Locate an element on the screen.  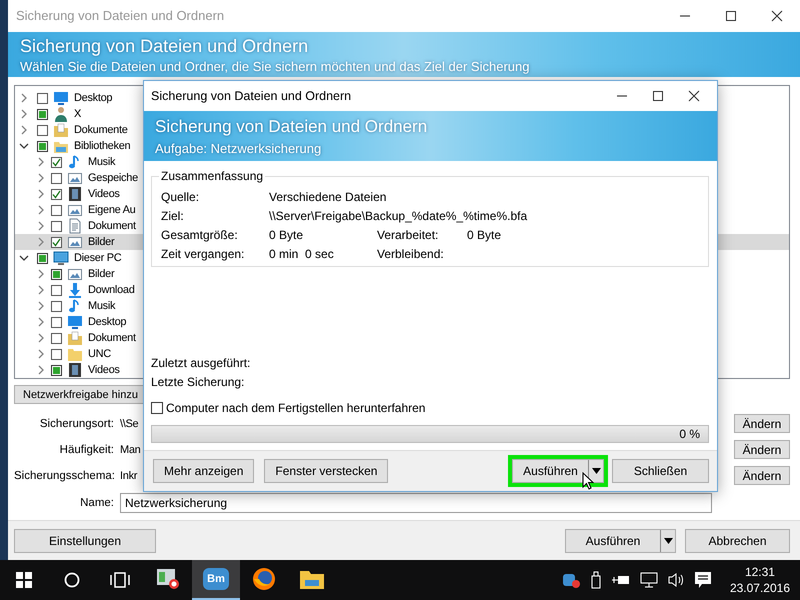
field-label: Sicherungsort: is located at coordinates (76, 424).